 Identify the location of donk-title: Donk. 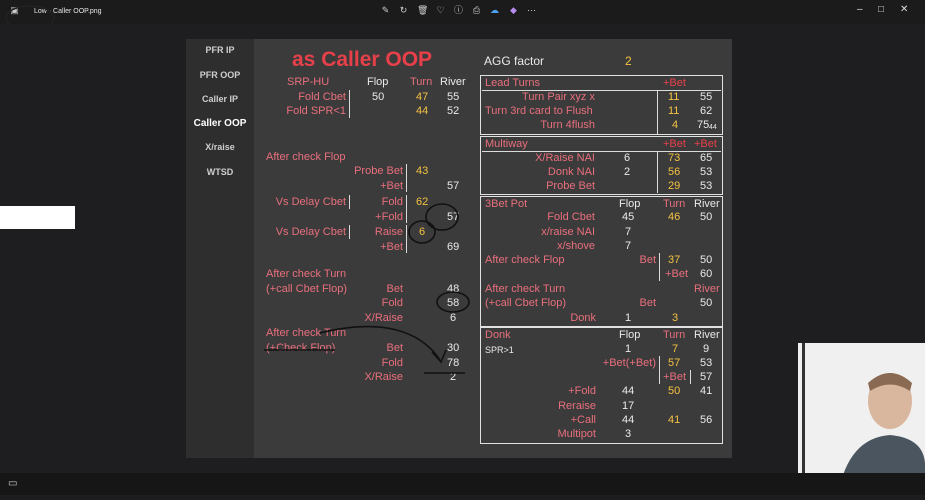
(498, 335).